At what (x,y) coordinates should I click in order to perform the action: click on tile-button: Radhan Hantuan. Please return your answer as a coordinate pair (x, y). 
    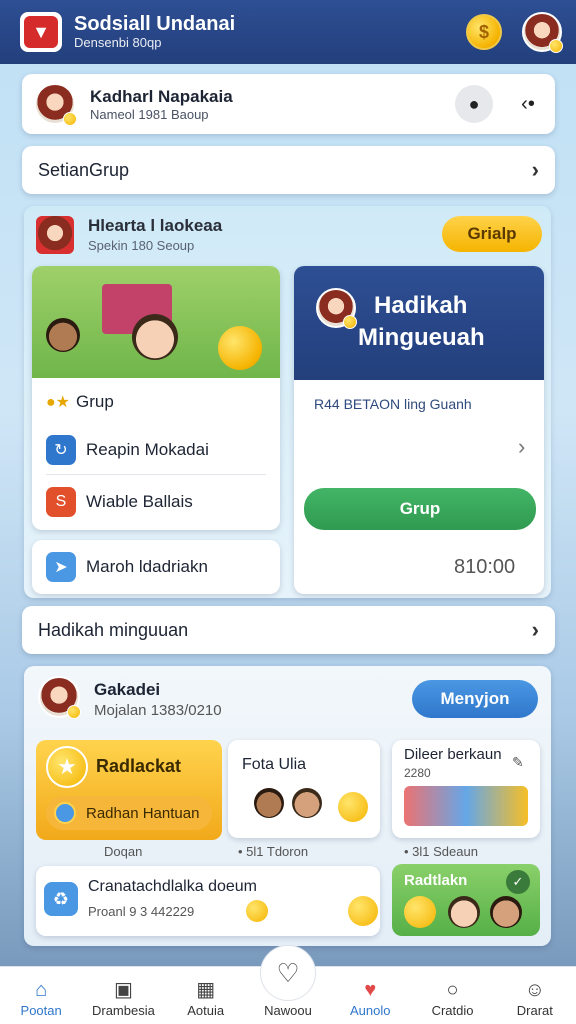
    Looking at the image, I should click on (129, 813).